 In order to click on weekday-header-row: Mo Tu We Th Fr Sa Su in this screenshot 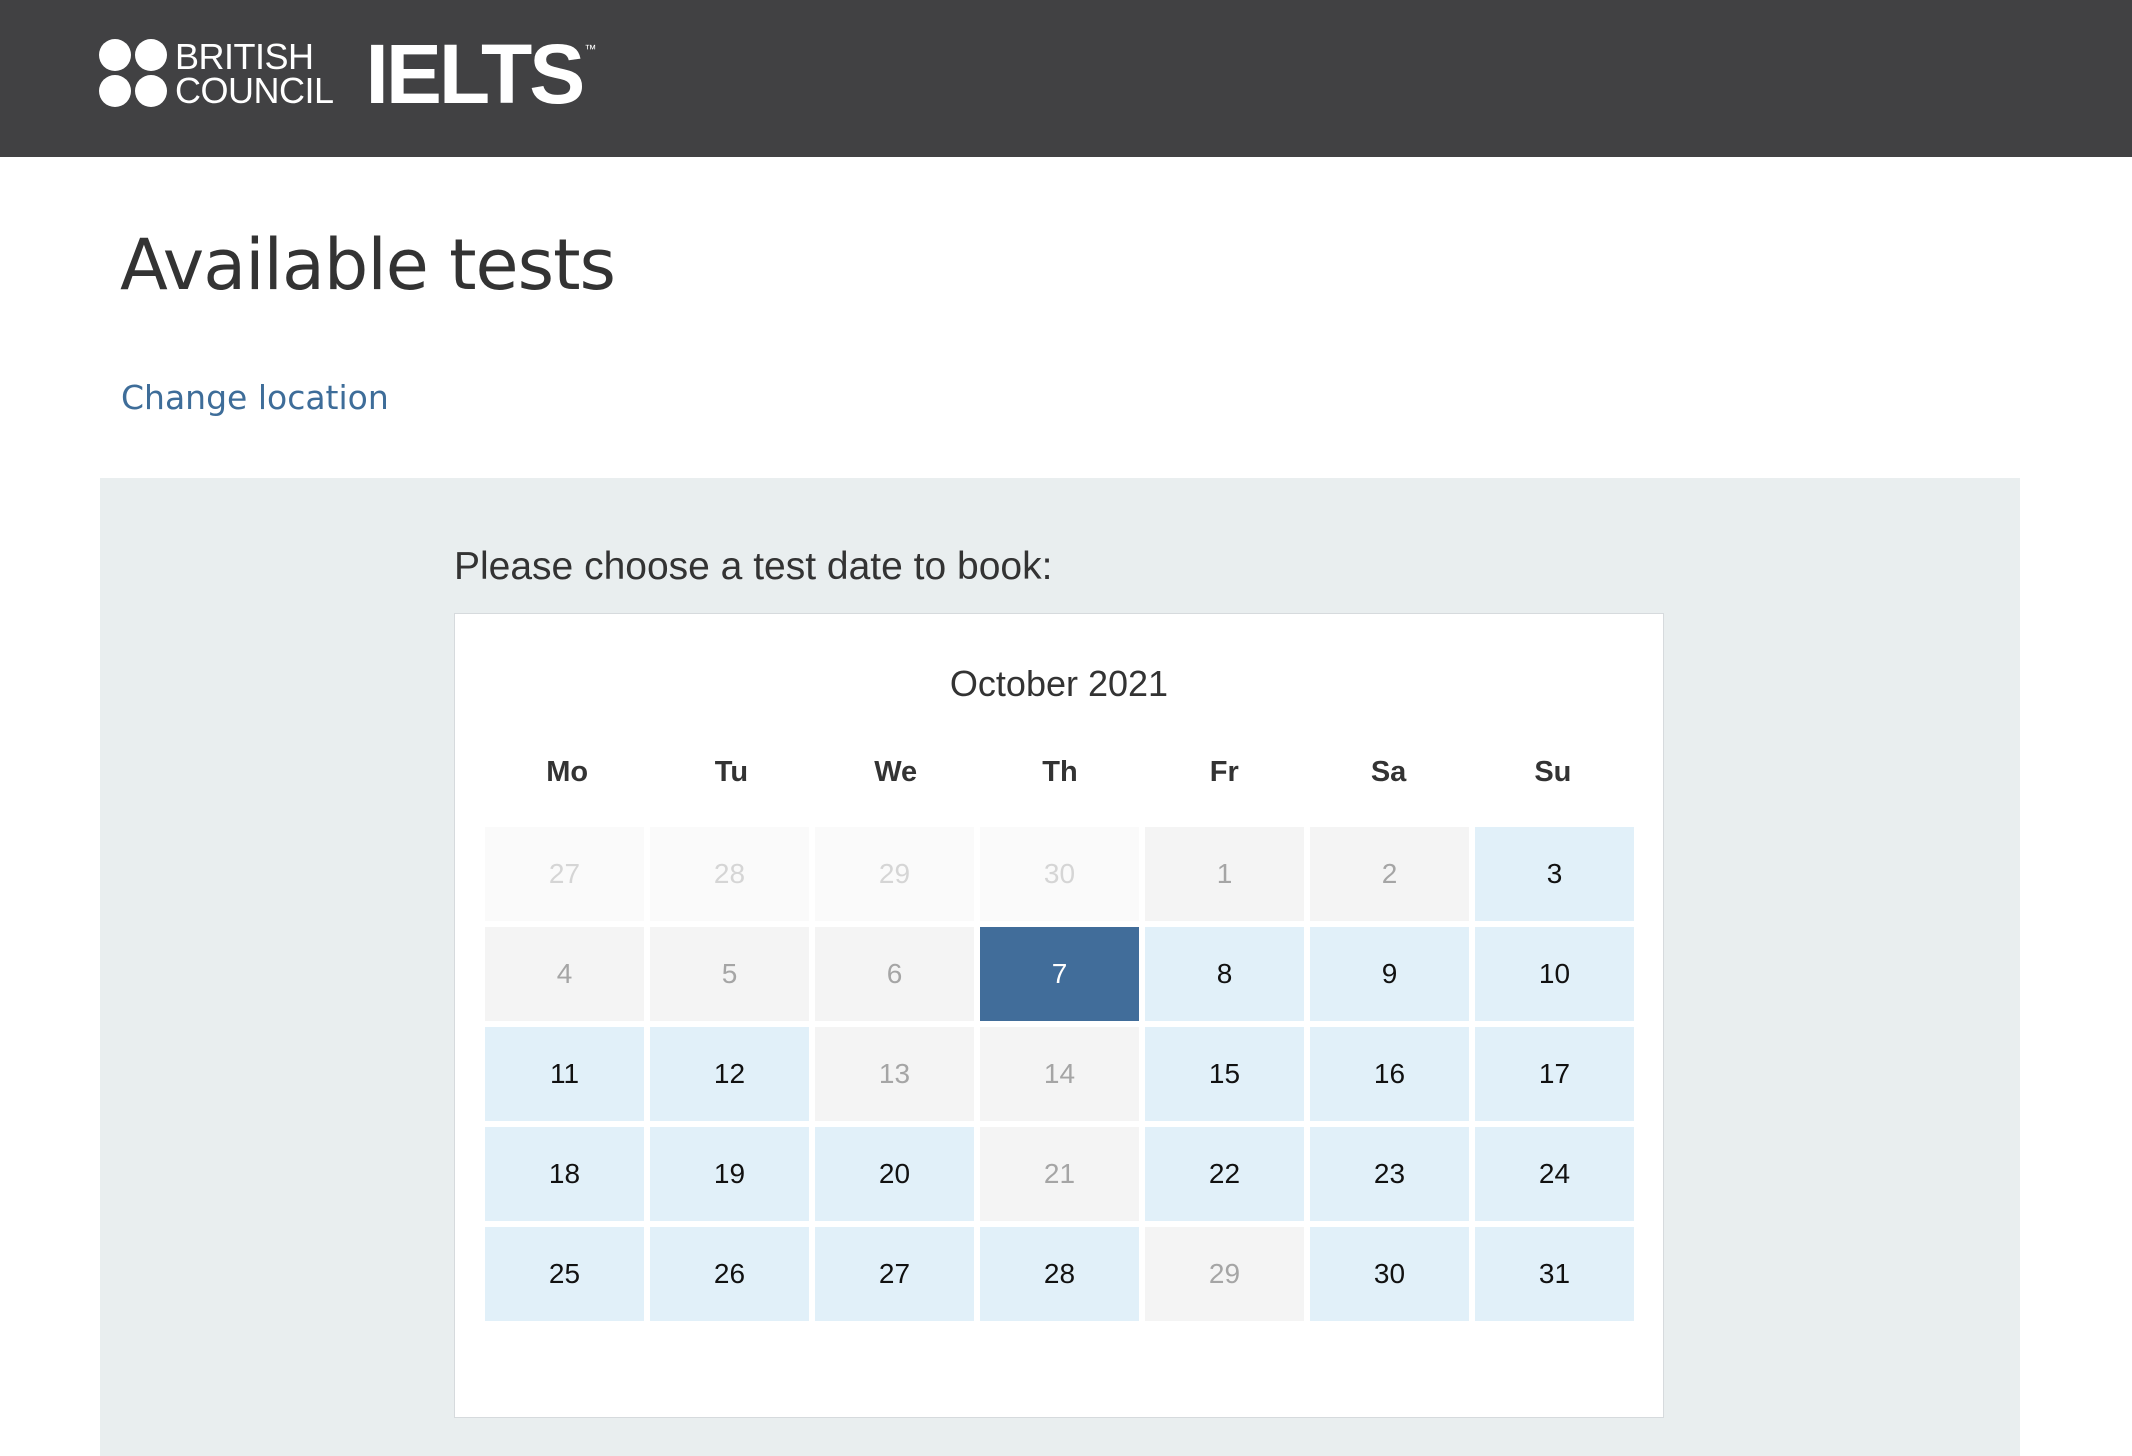, I will do `click(1060, 772)`.